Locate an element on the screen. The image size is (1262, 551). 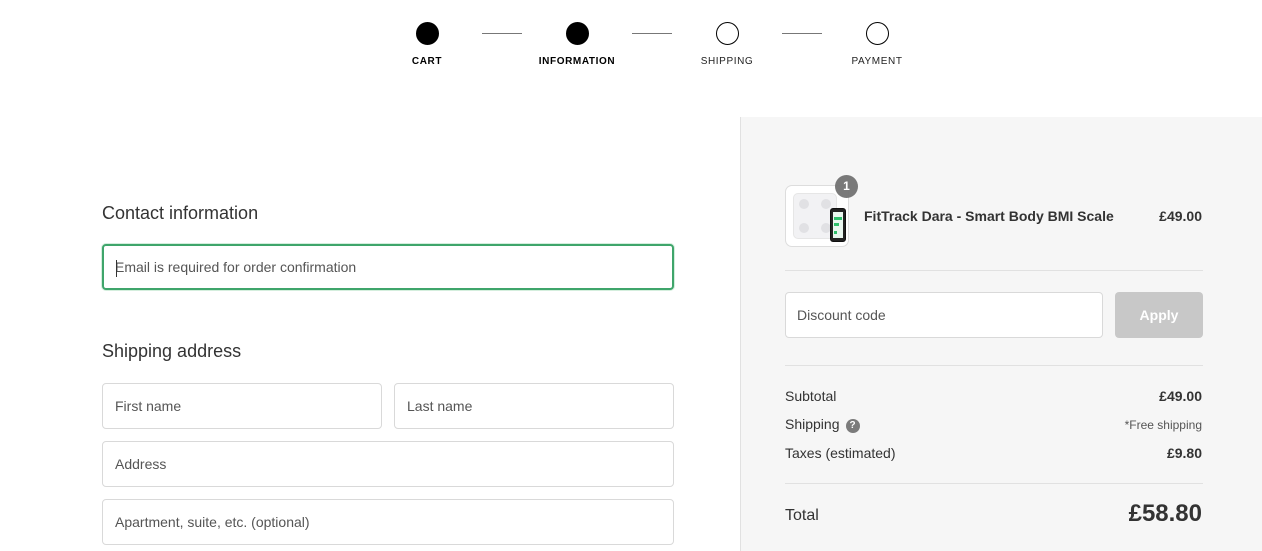
step-shipping: SHIPPING is located at coordinates (727, 44).